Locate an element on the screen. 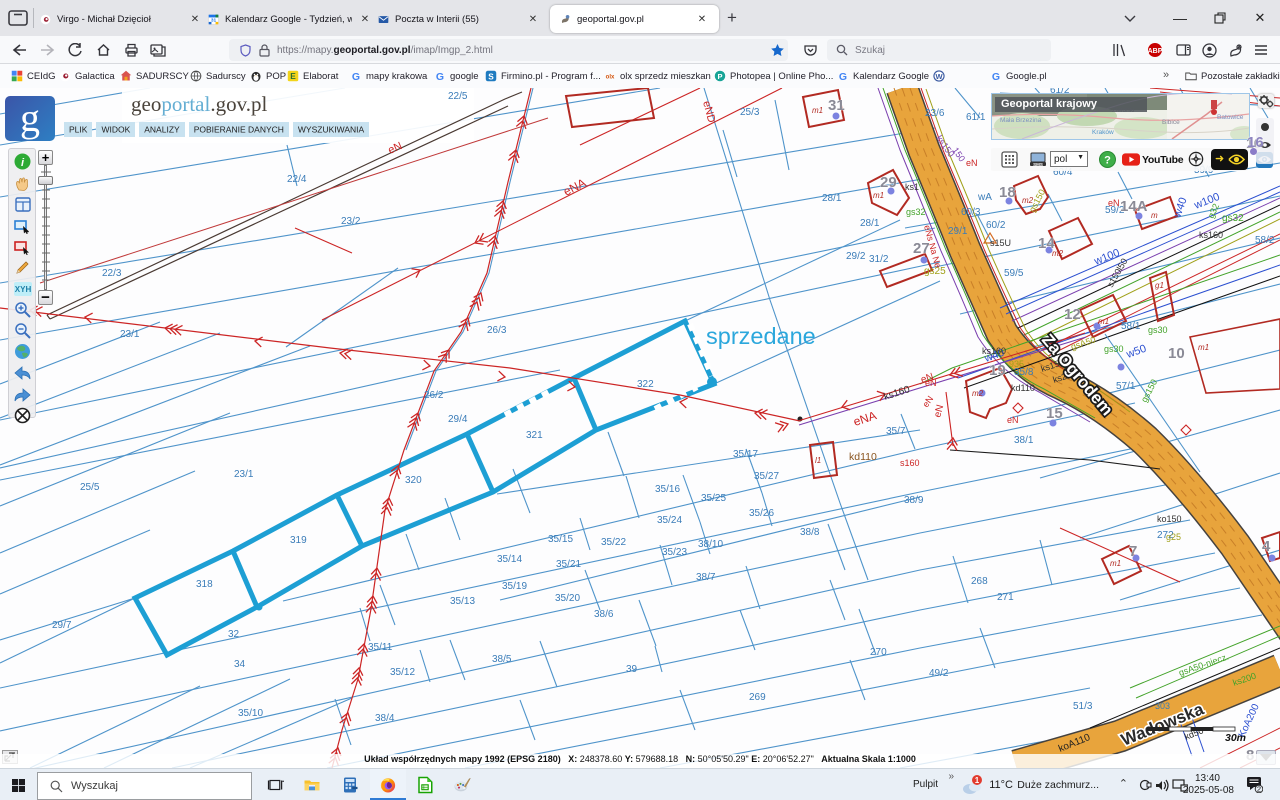 The image size is (1280, 800). svg-text: kd110 is located at coordinates (863, 457).